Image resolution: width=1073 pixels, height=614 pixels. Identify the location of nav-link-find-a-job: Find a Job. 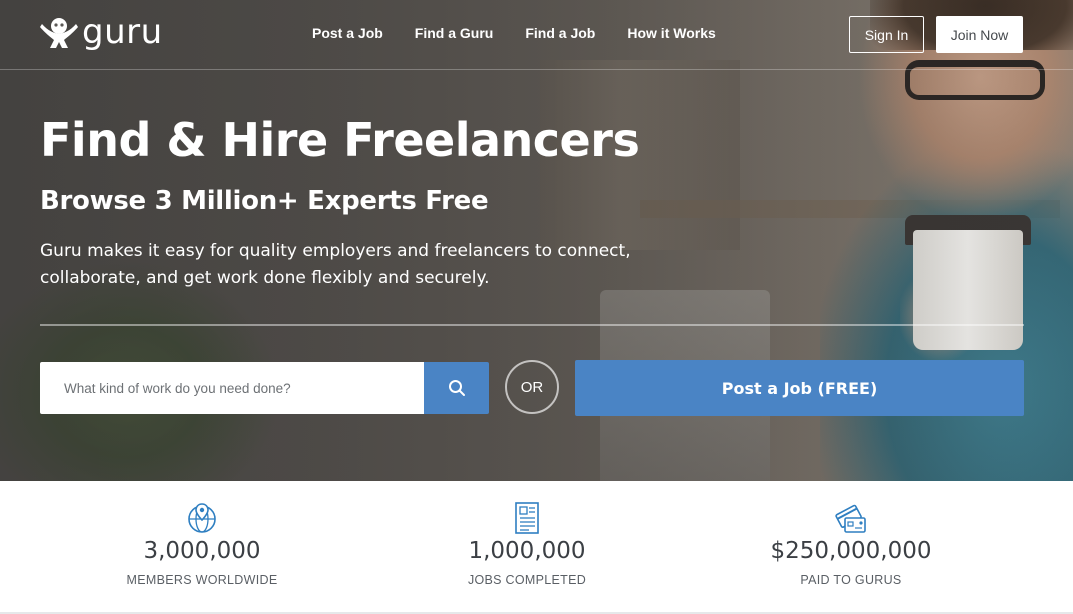
(560, 33).